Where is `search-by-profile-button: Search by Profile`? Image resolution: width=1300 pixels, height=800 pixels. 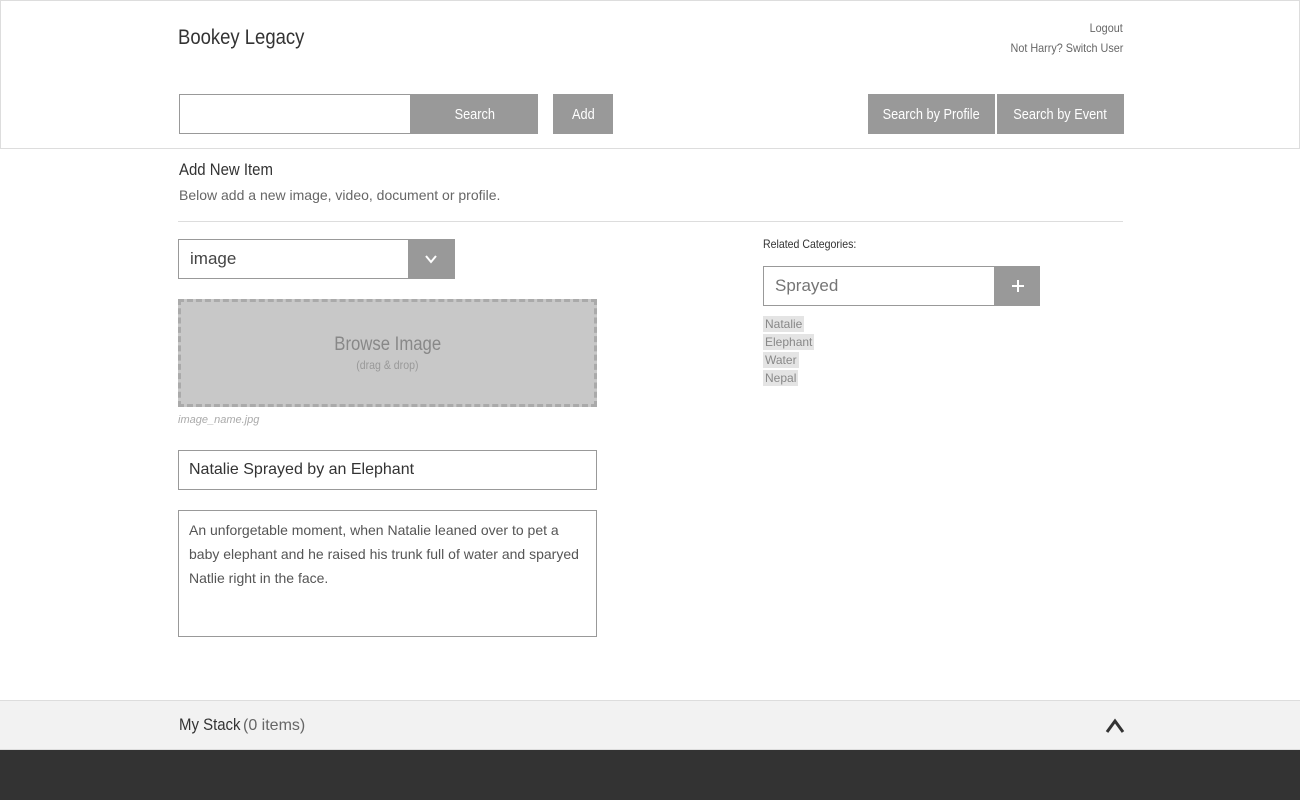
search-by-profile-button: Search by Profile is located at coordinates (931, 114).